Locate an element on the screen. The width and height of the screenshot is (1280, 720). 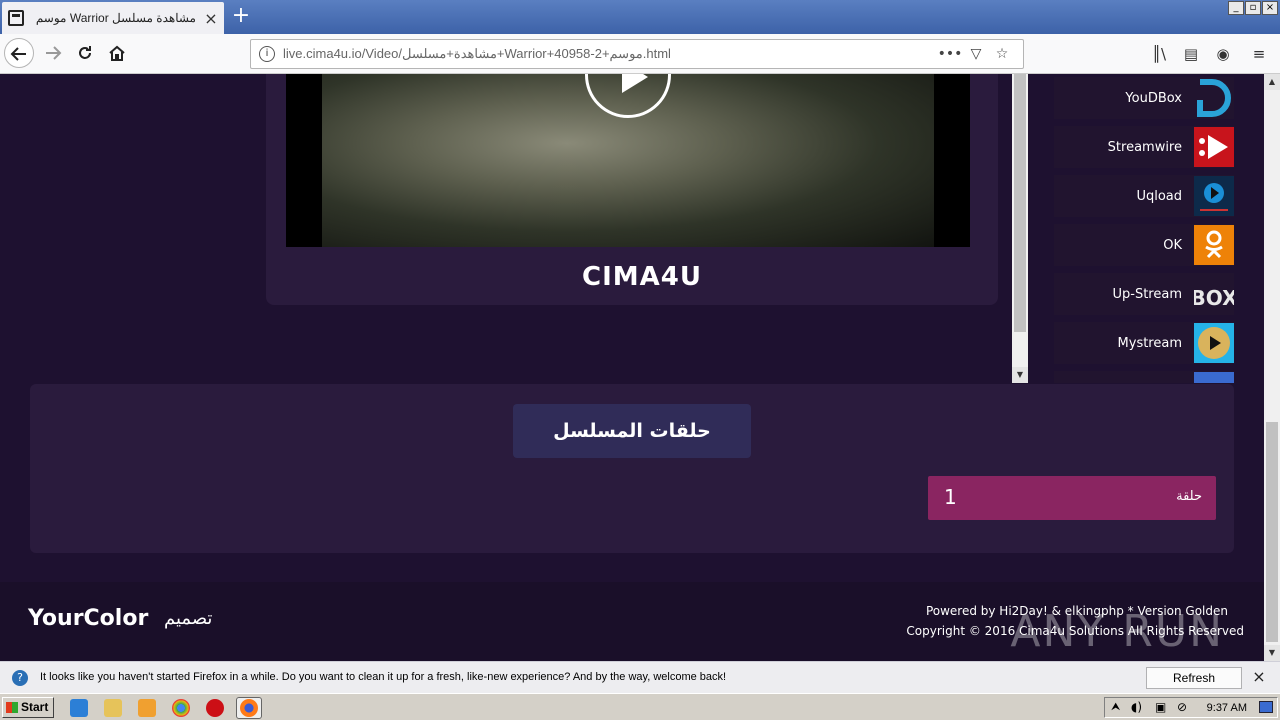
iframe-scrollbar: ▼ is located at coordinates (1020, 228).